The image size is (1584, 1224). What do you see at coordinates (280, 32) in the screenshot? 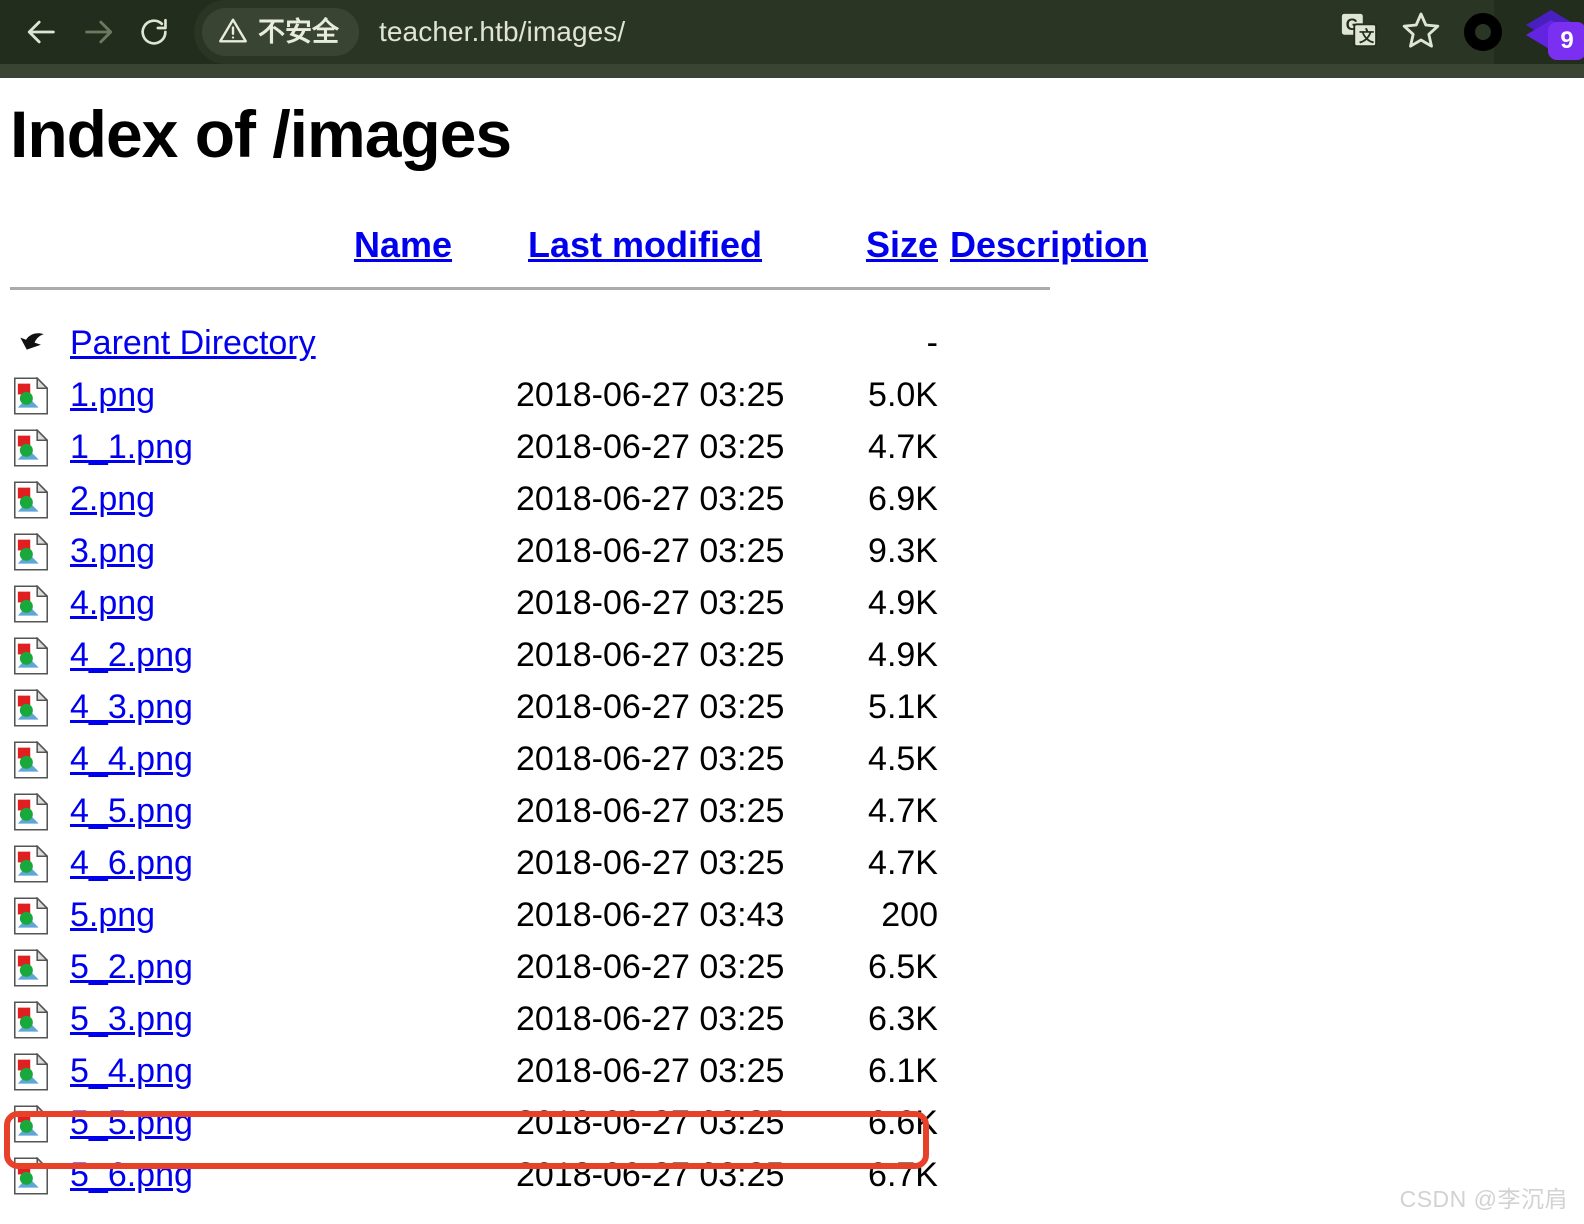
I see `security-status-chip: 不安全` at bounding box center [280, 32].